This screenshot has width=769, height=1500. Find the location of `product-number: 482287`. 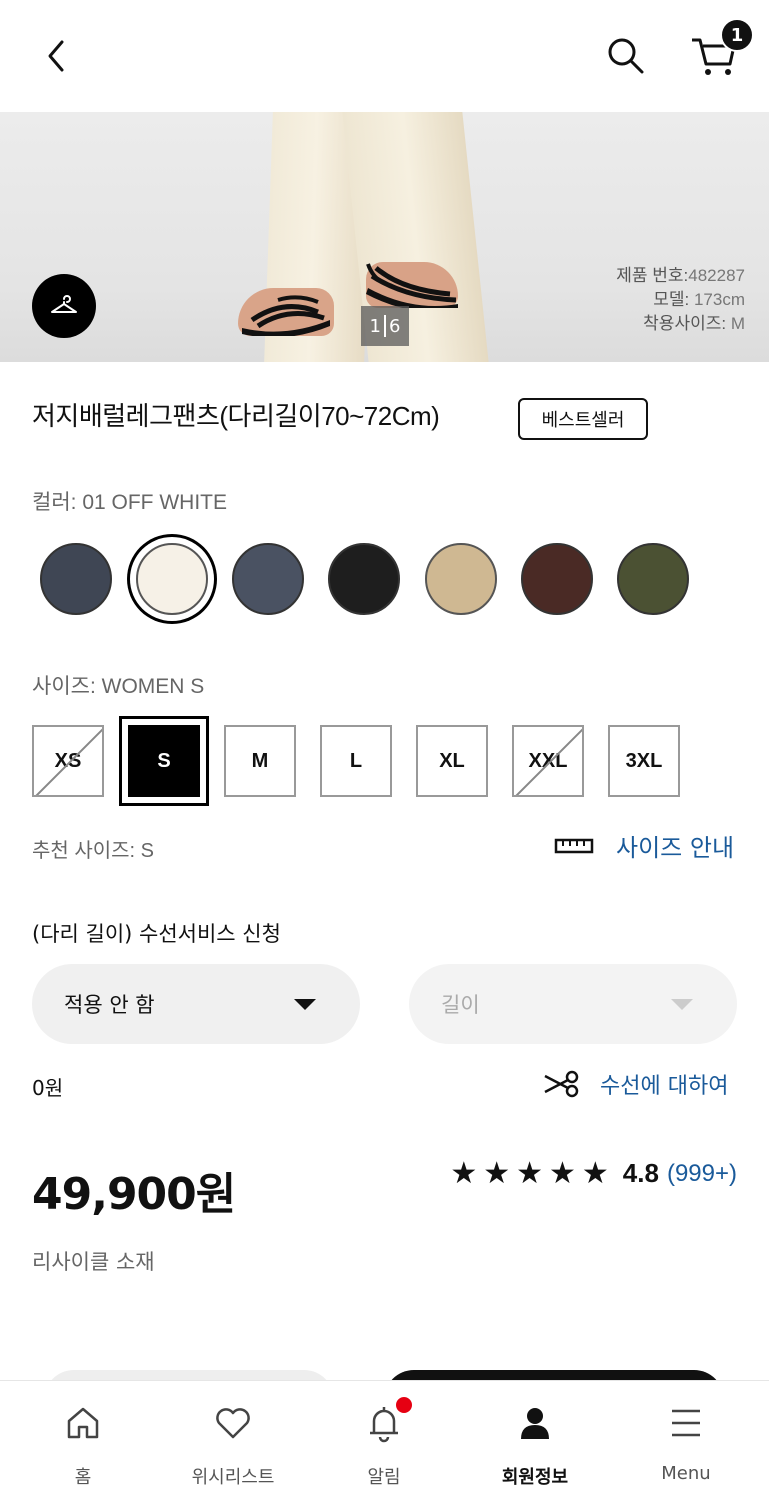

product-number: 482287 is located at coordinates (716, 275).